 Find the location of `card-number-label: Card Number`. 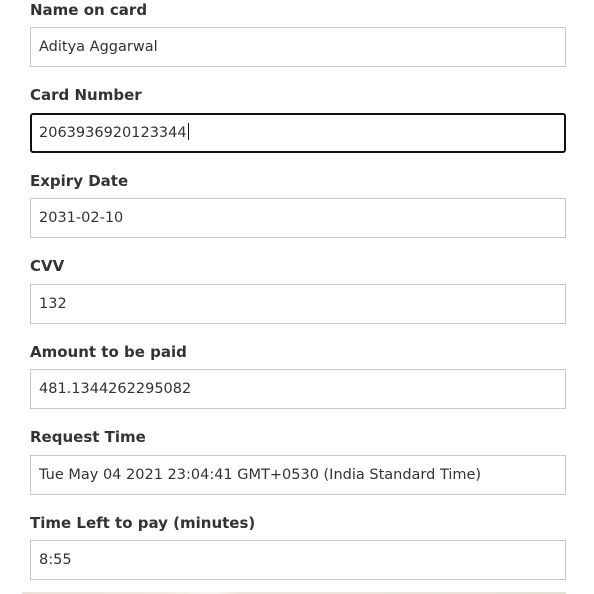

card-number-label: Card Number is located at coordinates (86, 95).